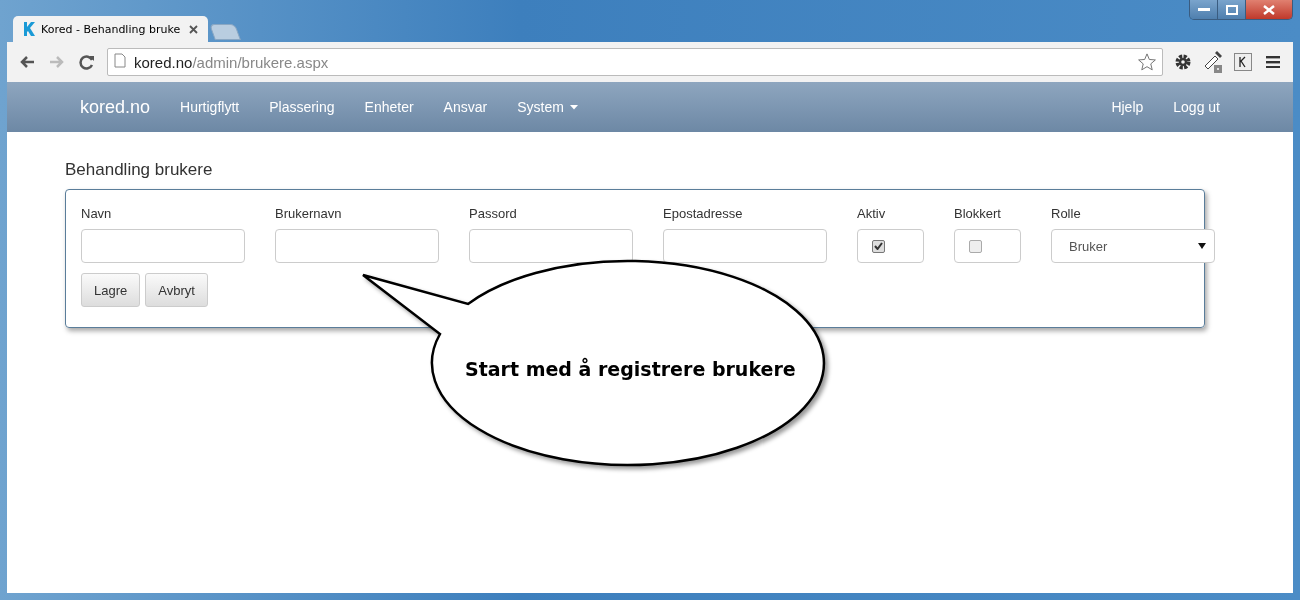 This screenshot has height=600, width=1300. What do you see at coordinates (630, 369) in the screenshot?
I see `callout-text: Start med å registrere brukere` at bounding box center [630, 369].